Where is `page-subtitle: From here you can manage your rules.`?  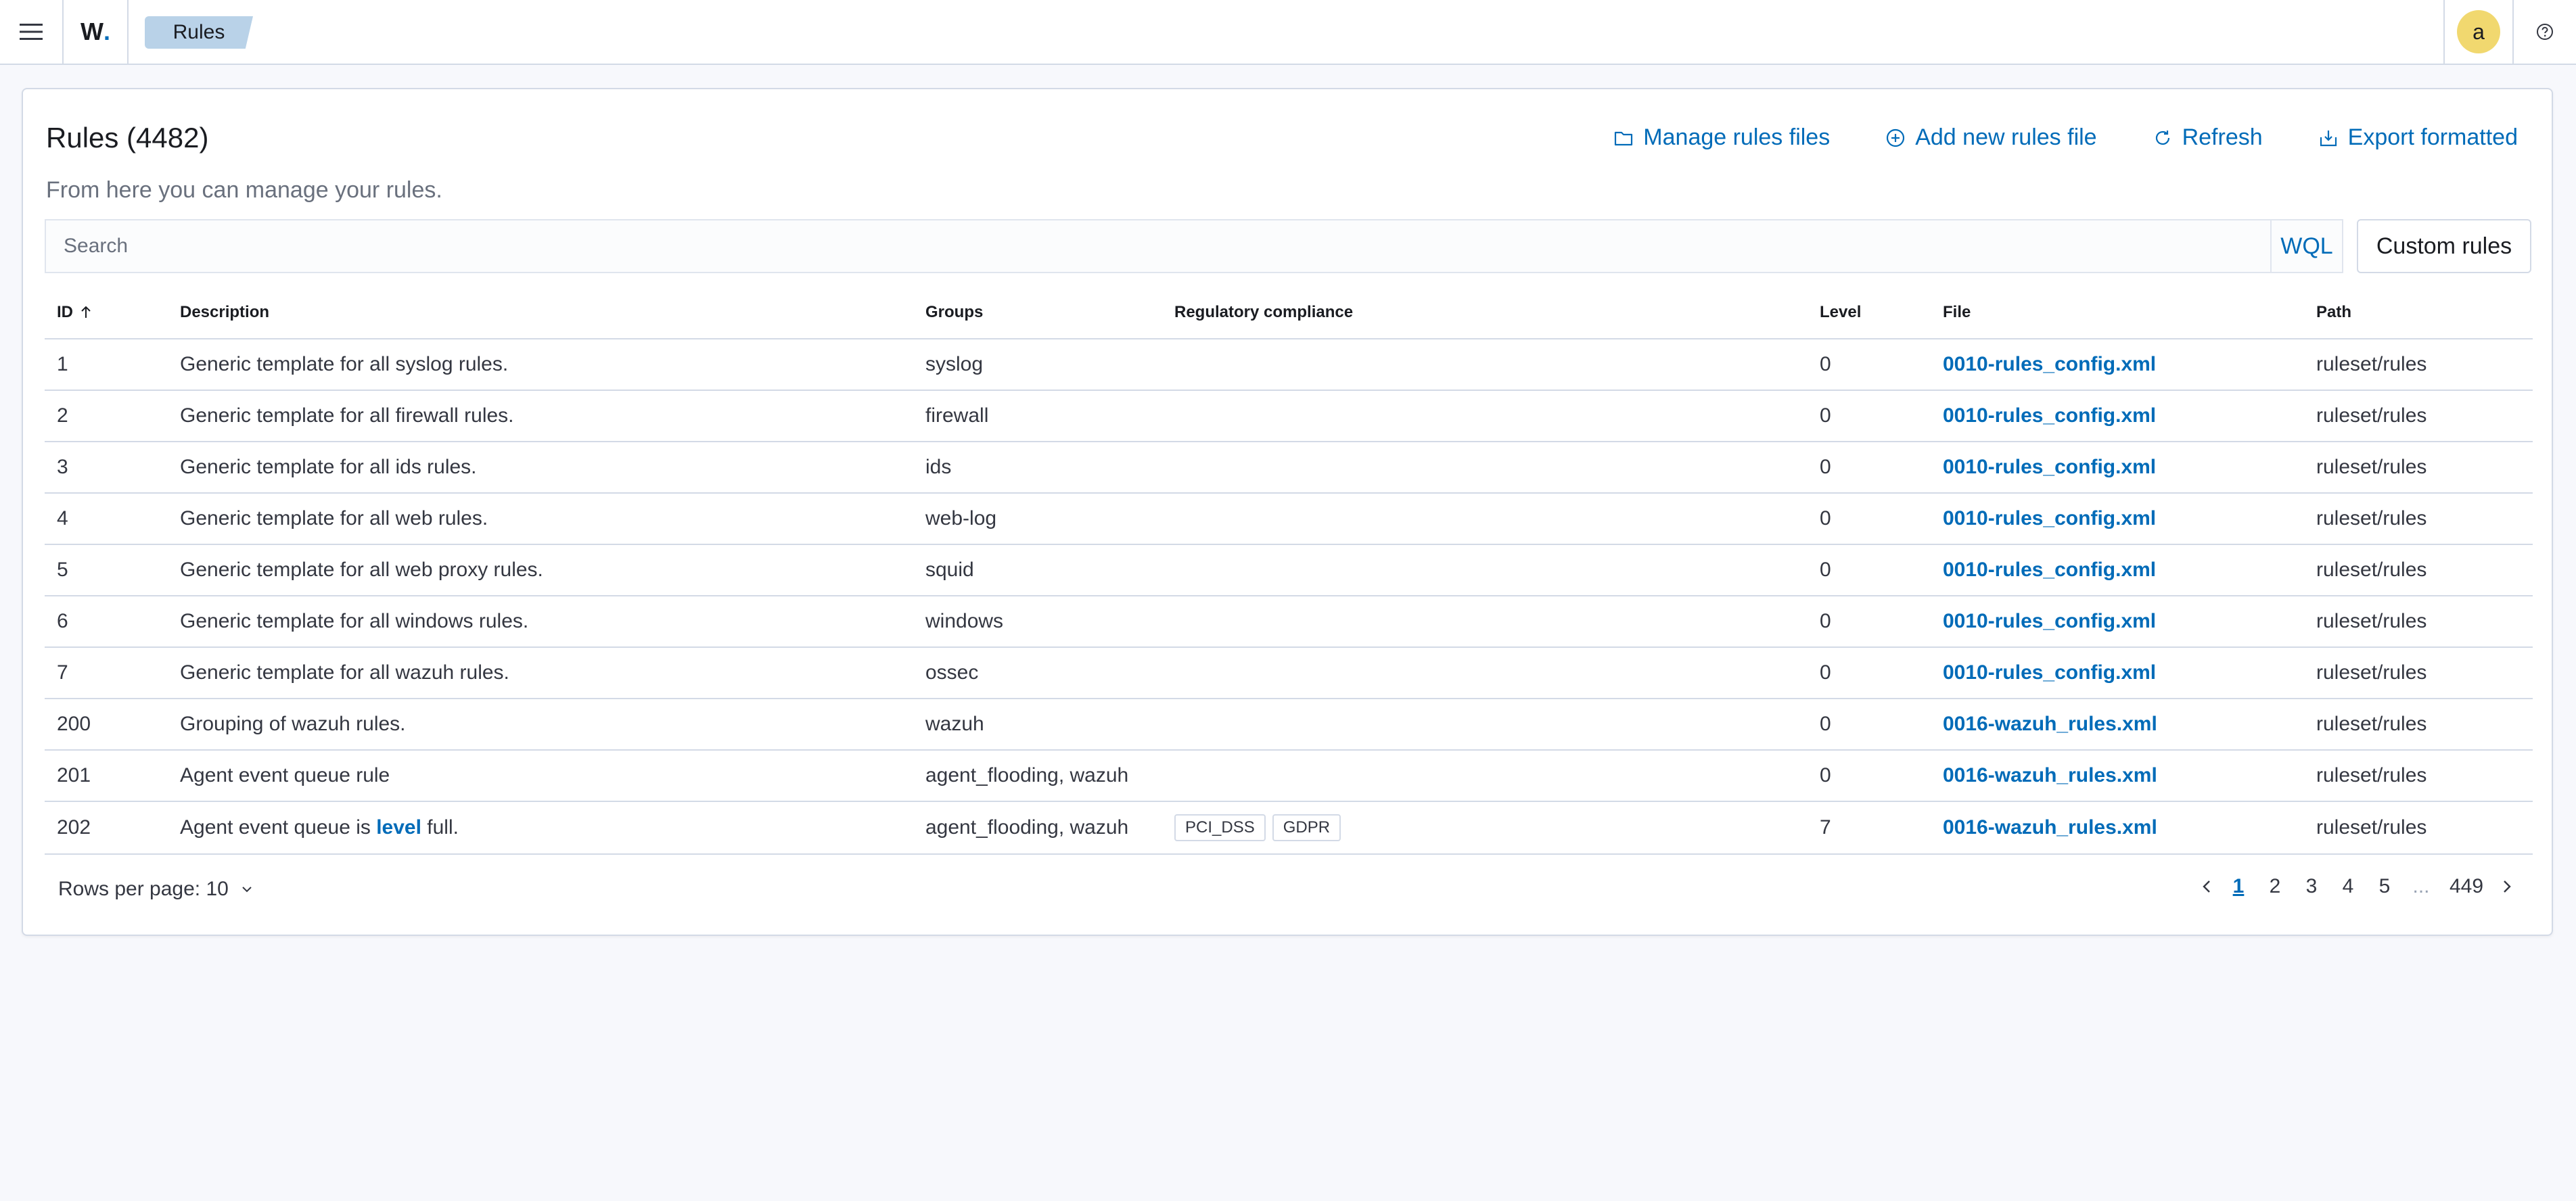
page-subtitle: From here you can manage your rules. is located at coordinates (244, 190).